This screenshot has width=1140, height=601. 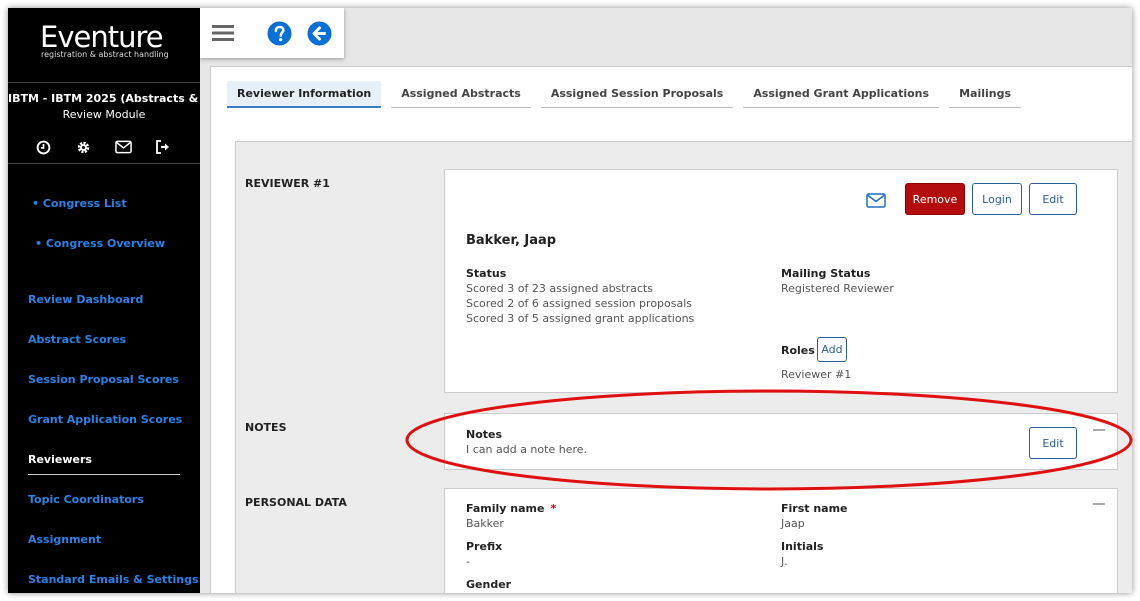 I want to click on logo-tagline: registration & abstract handling, so click(x=105, y=54).